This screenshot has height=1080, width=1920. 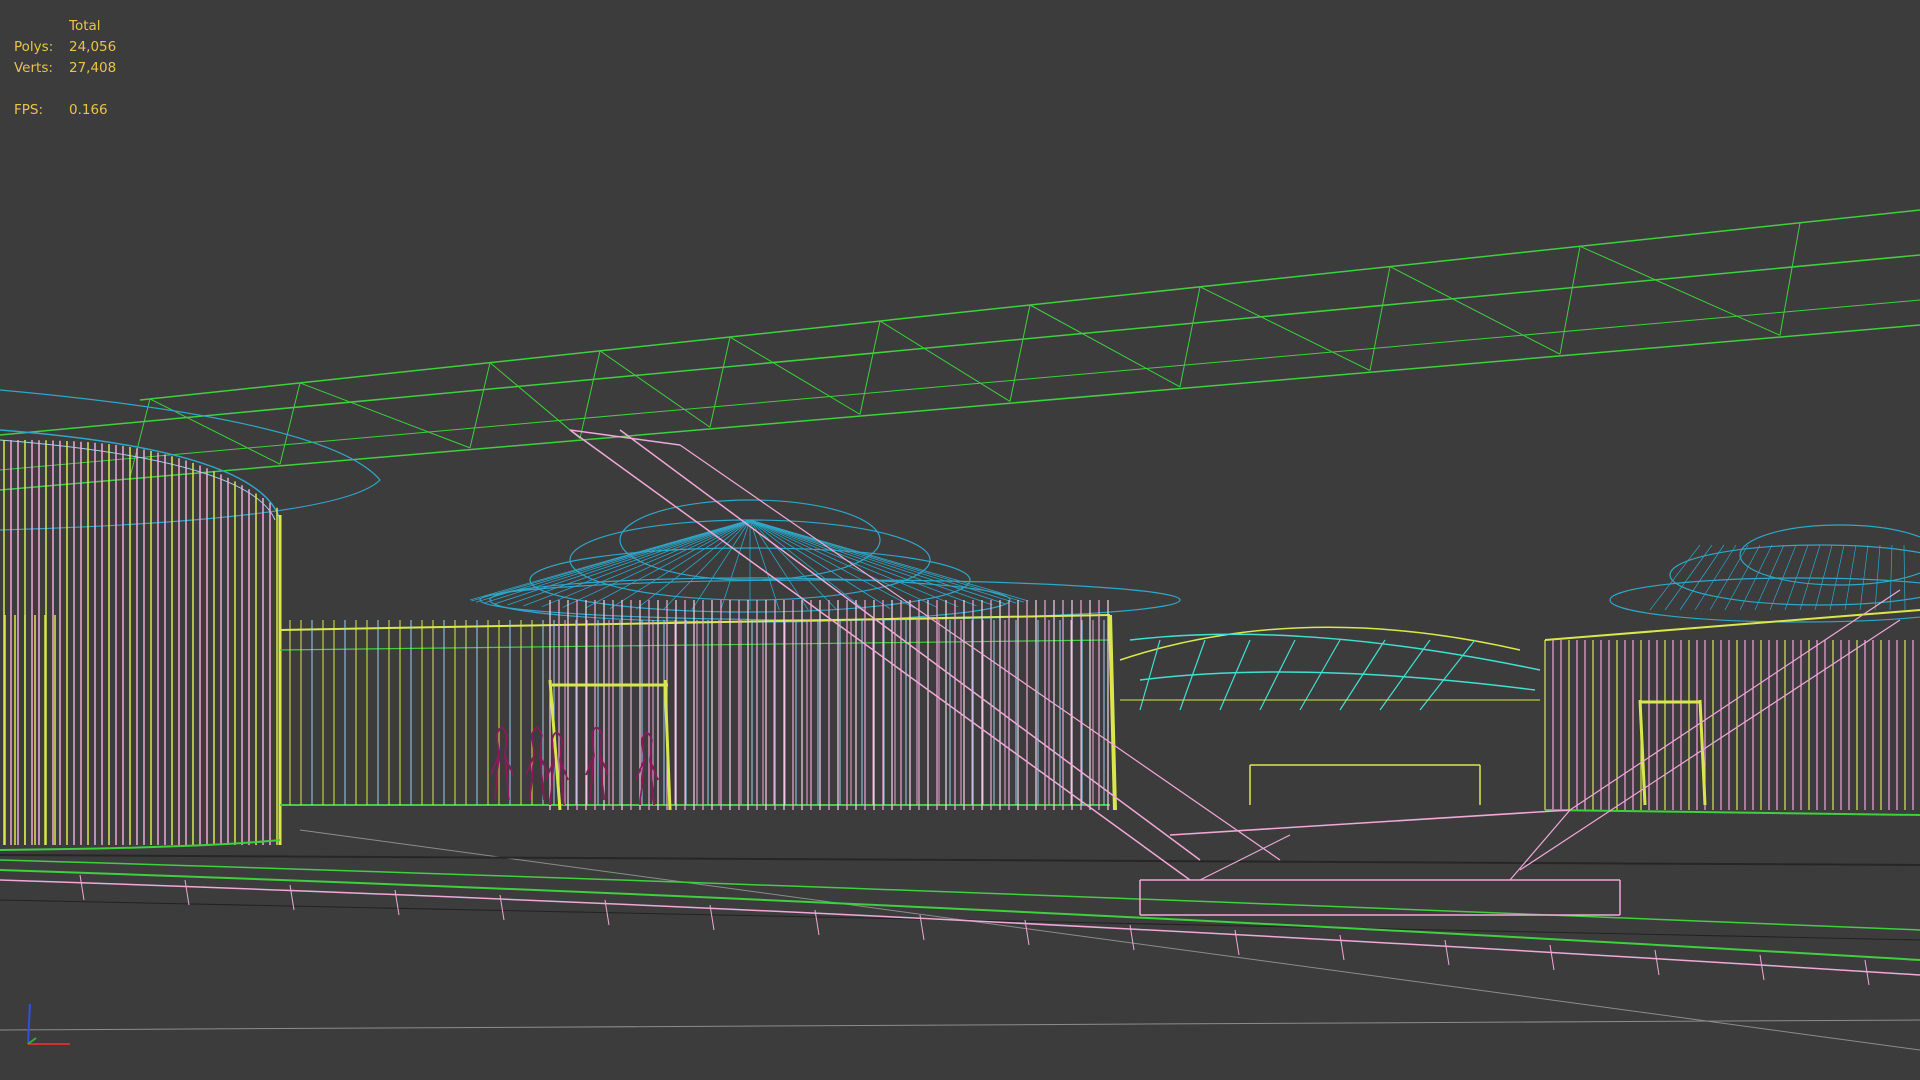 I want to click on fps-label: FPS:, so click(x=29, y=110).